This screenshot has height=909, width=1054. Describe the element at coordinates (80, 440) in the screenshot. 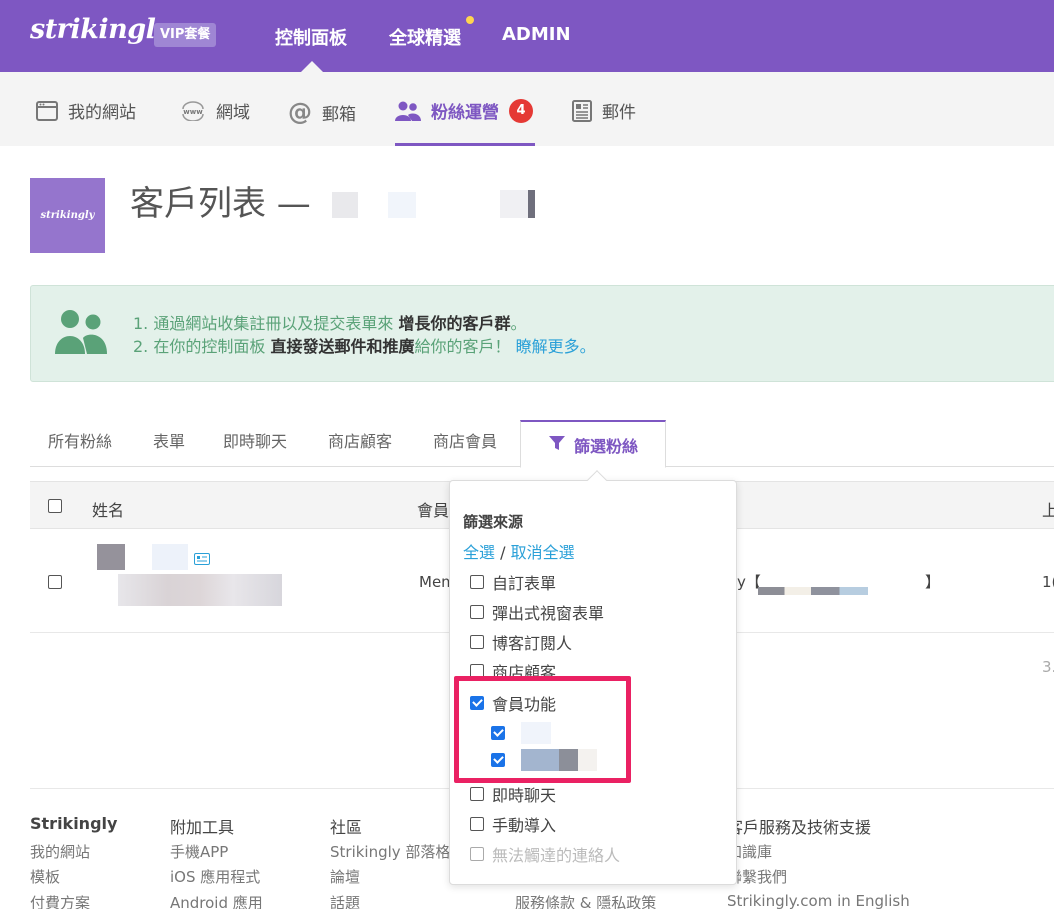

I see `tab-all-fans: 所有粉絲` at that location.